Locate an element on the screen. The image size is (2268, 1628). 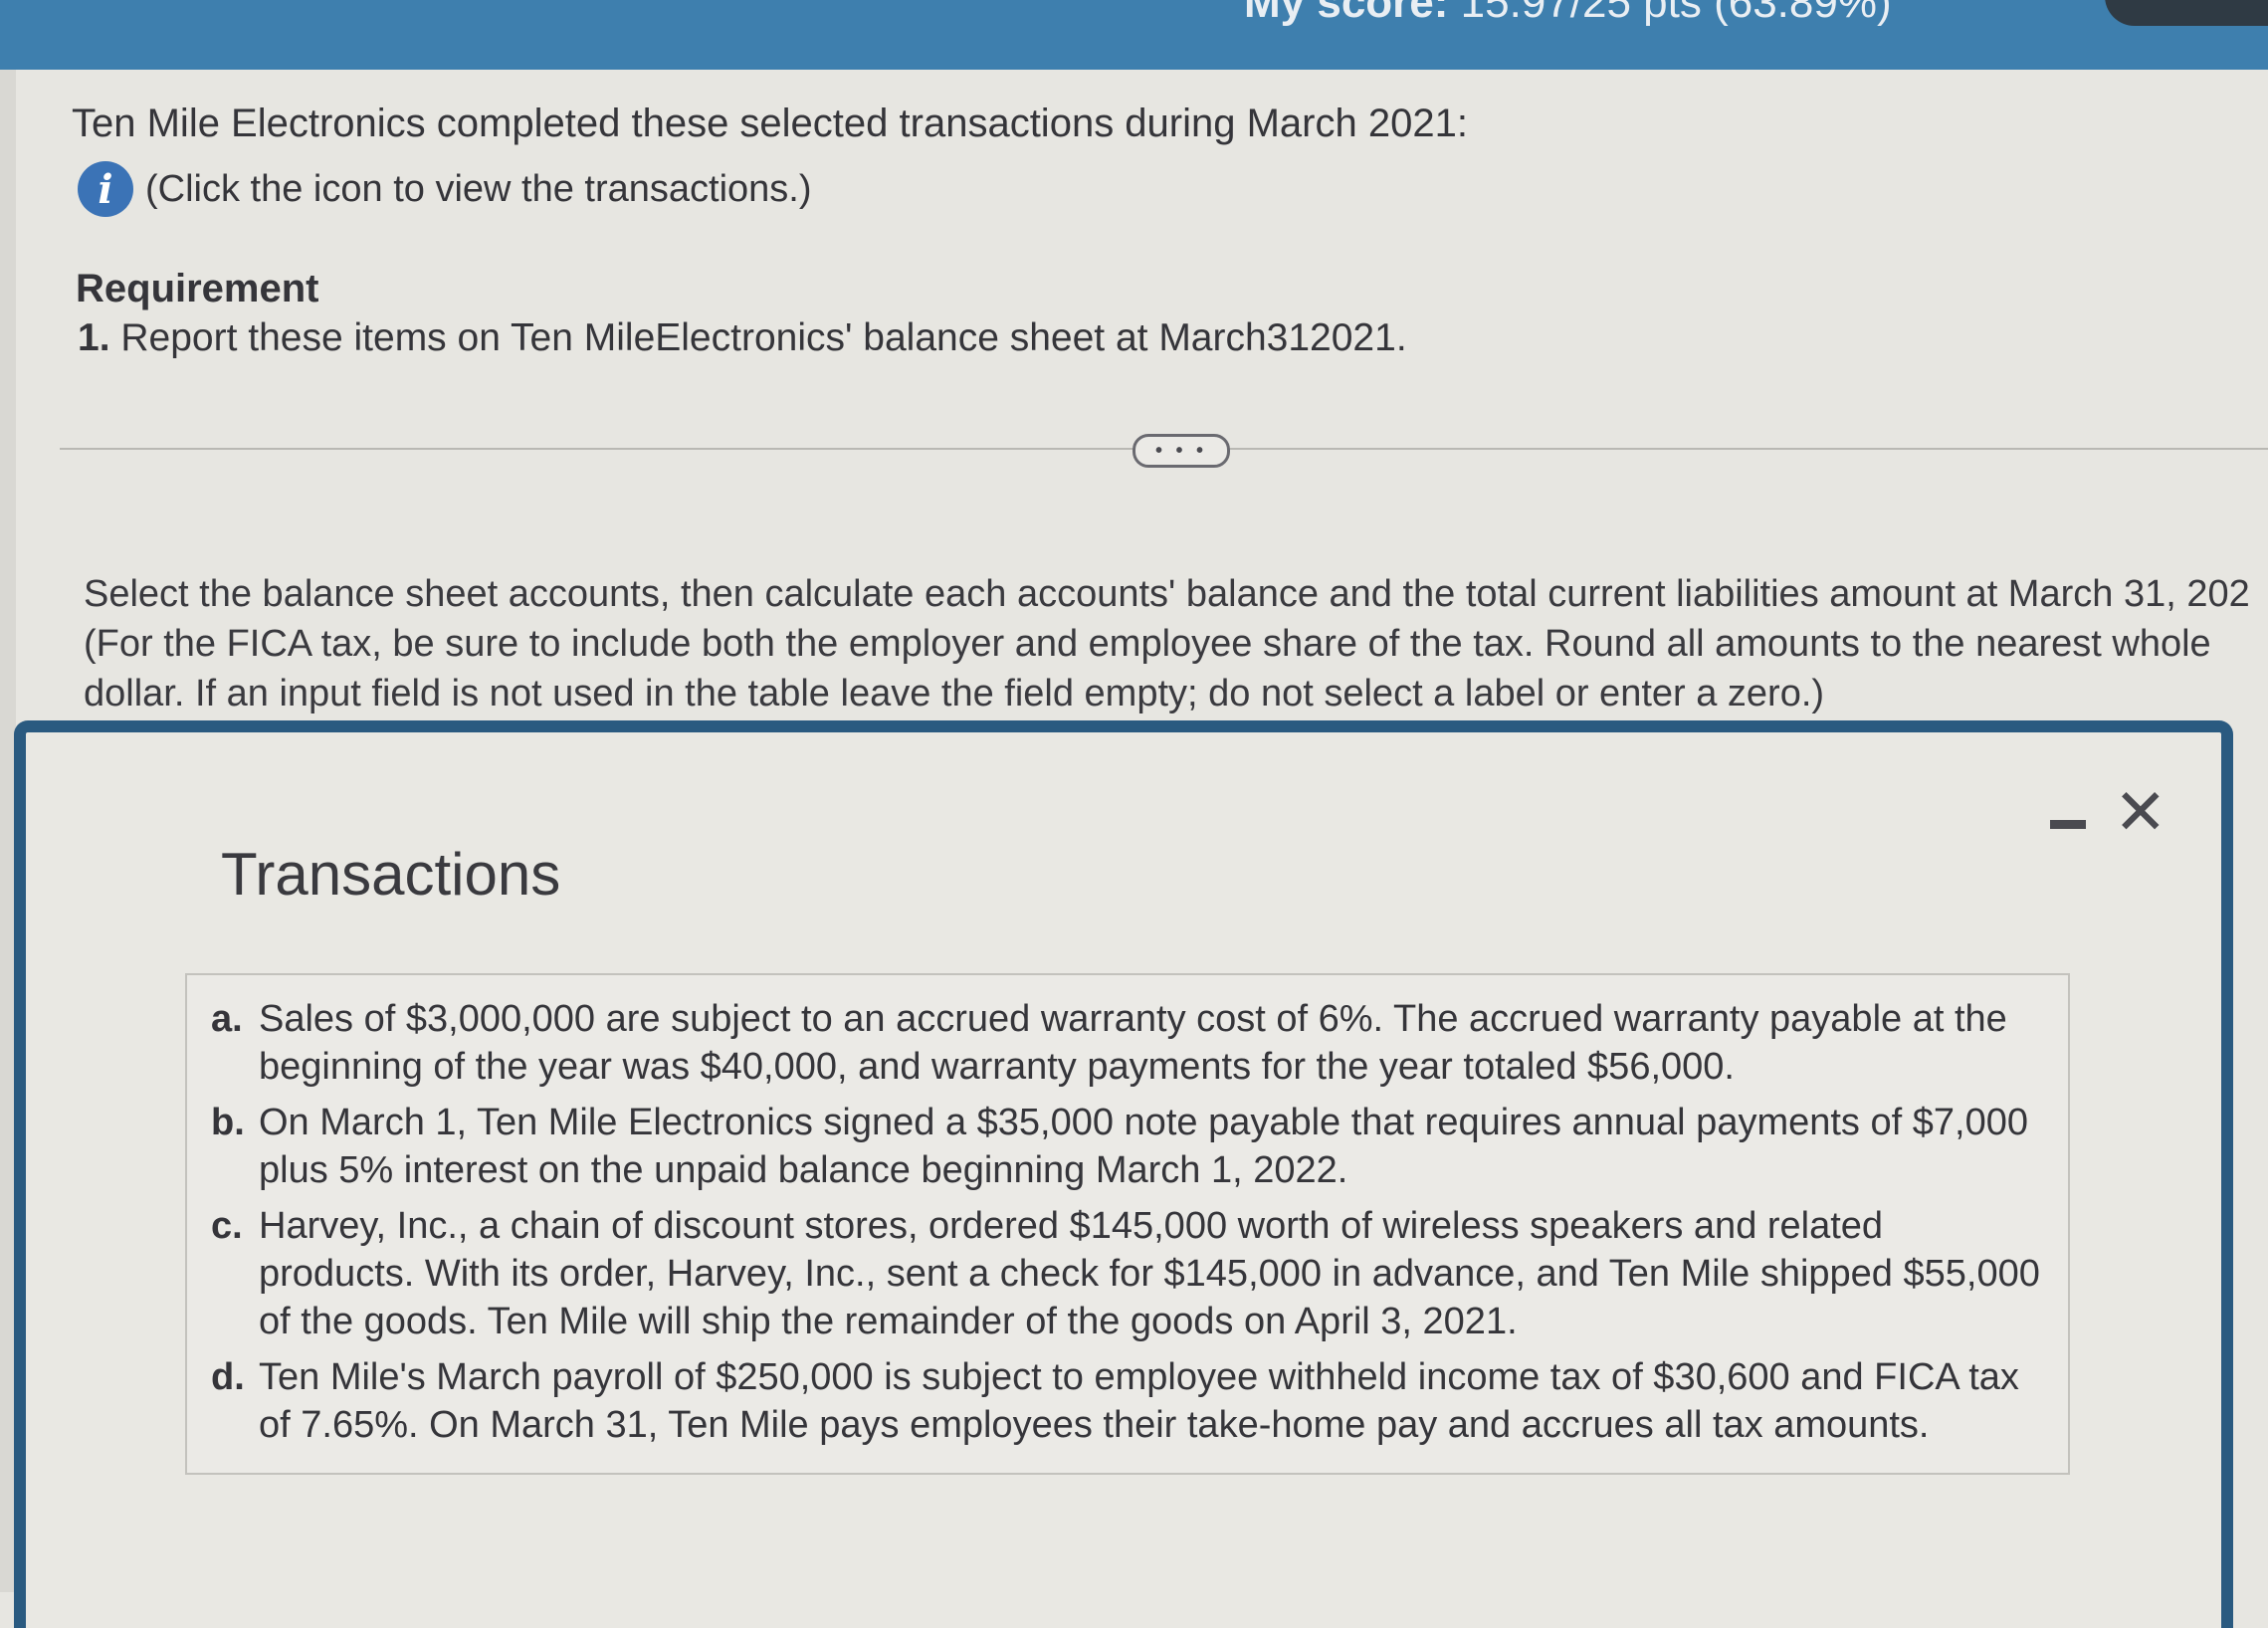
expand-more-button: • • • is located at coordinates (1181, 451).